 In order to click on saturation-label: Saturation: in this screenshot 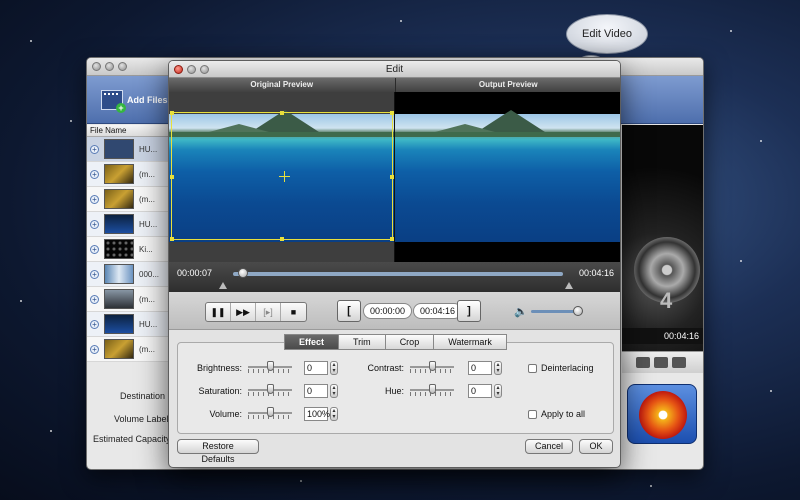, I will do `click(220, 391)`.